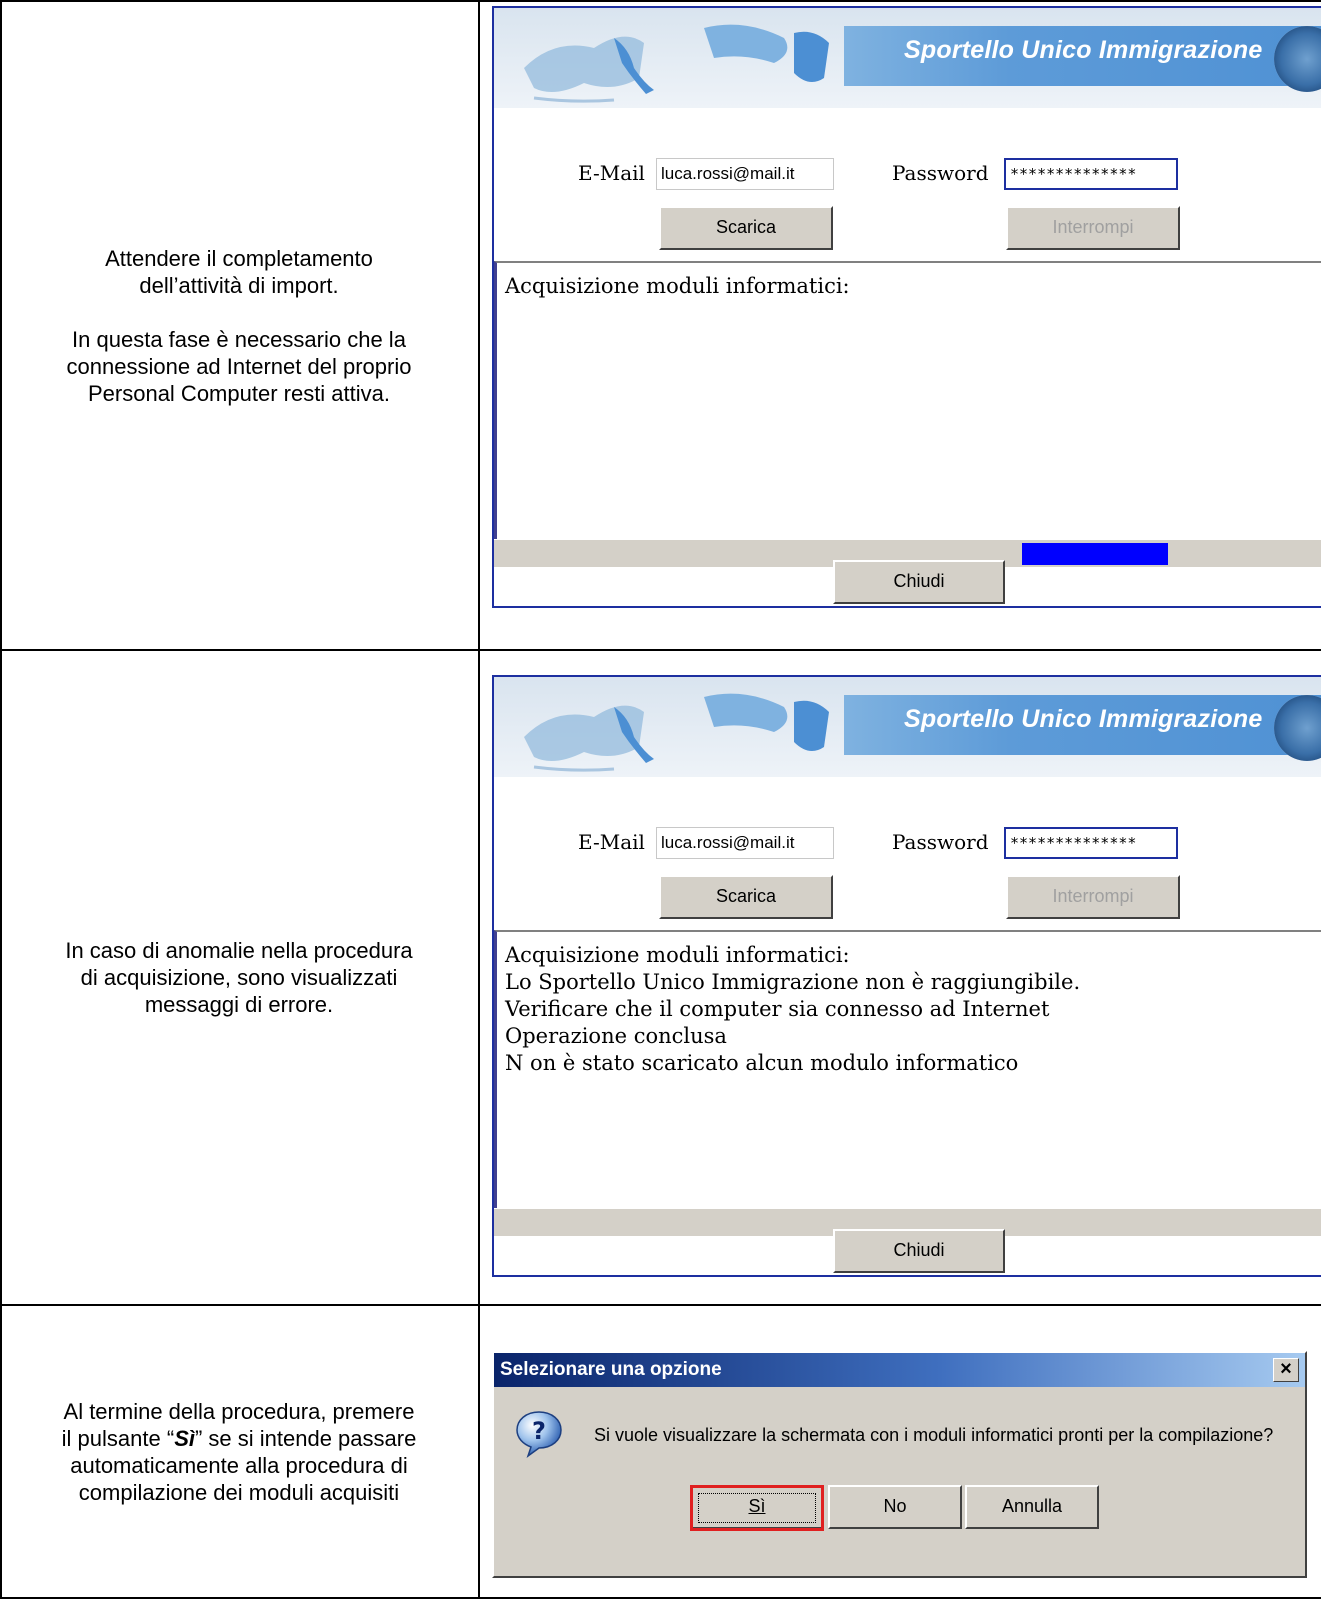 The height and width of the screenshot is (1599, 1321). What do you see at coordinates (239, 366) in the screenshot?
I see `description-line: connessione ad Internet del proprio` at bounding box center [239, 366].